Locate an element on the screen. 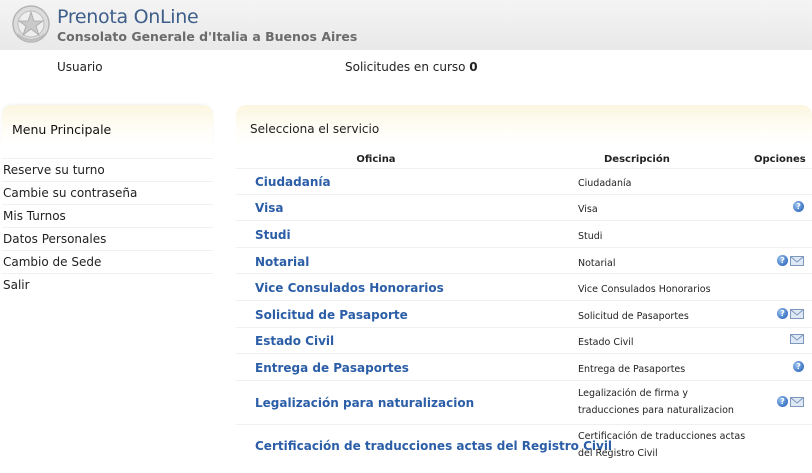 The width and height of the screenshot is (812, 473). services-title: Selecciona el servicio is located at coordinates (315, 129).